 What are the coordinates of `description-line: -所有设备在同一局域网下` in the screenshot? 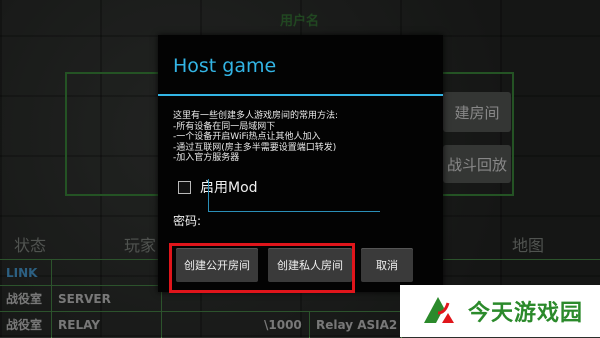 It's located at (224, 126).